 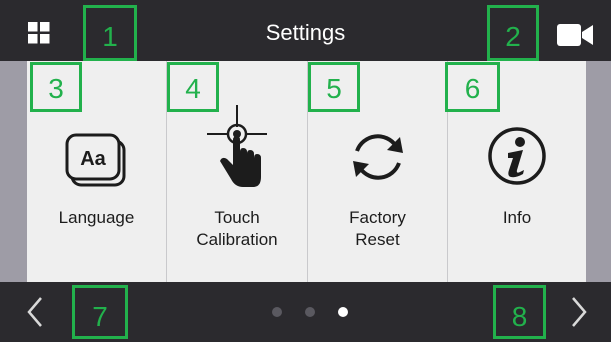 What do you see at coordinates (334, 87) in the screenshot?
I see `annotation-marker: 5` at bounding box center [334, 87].